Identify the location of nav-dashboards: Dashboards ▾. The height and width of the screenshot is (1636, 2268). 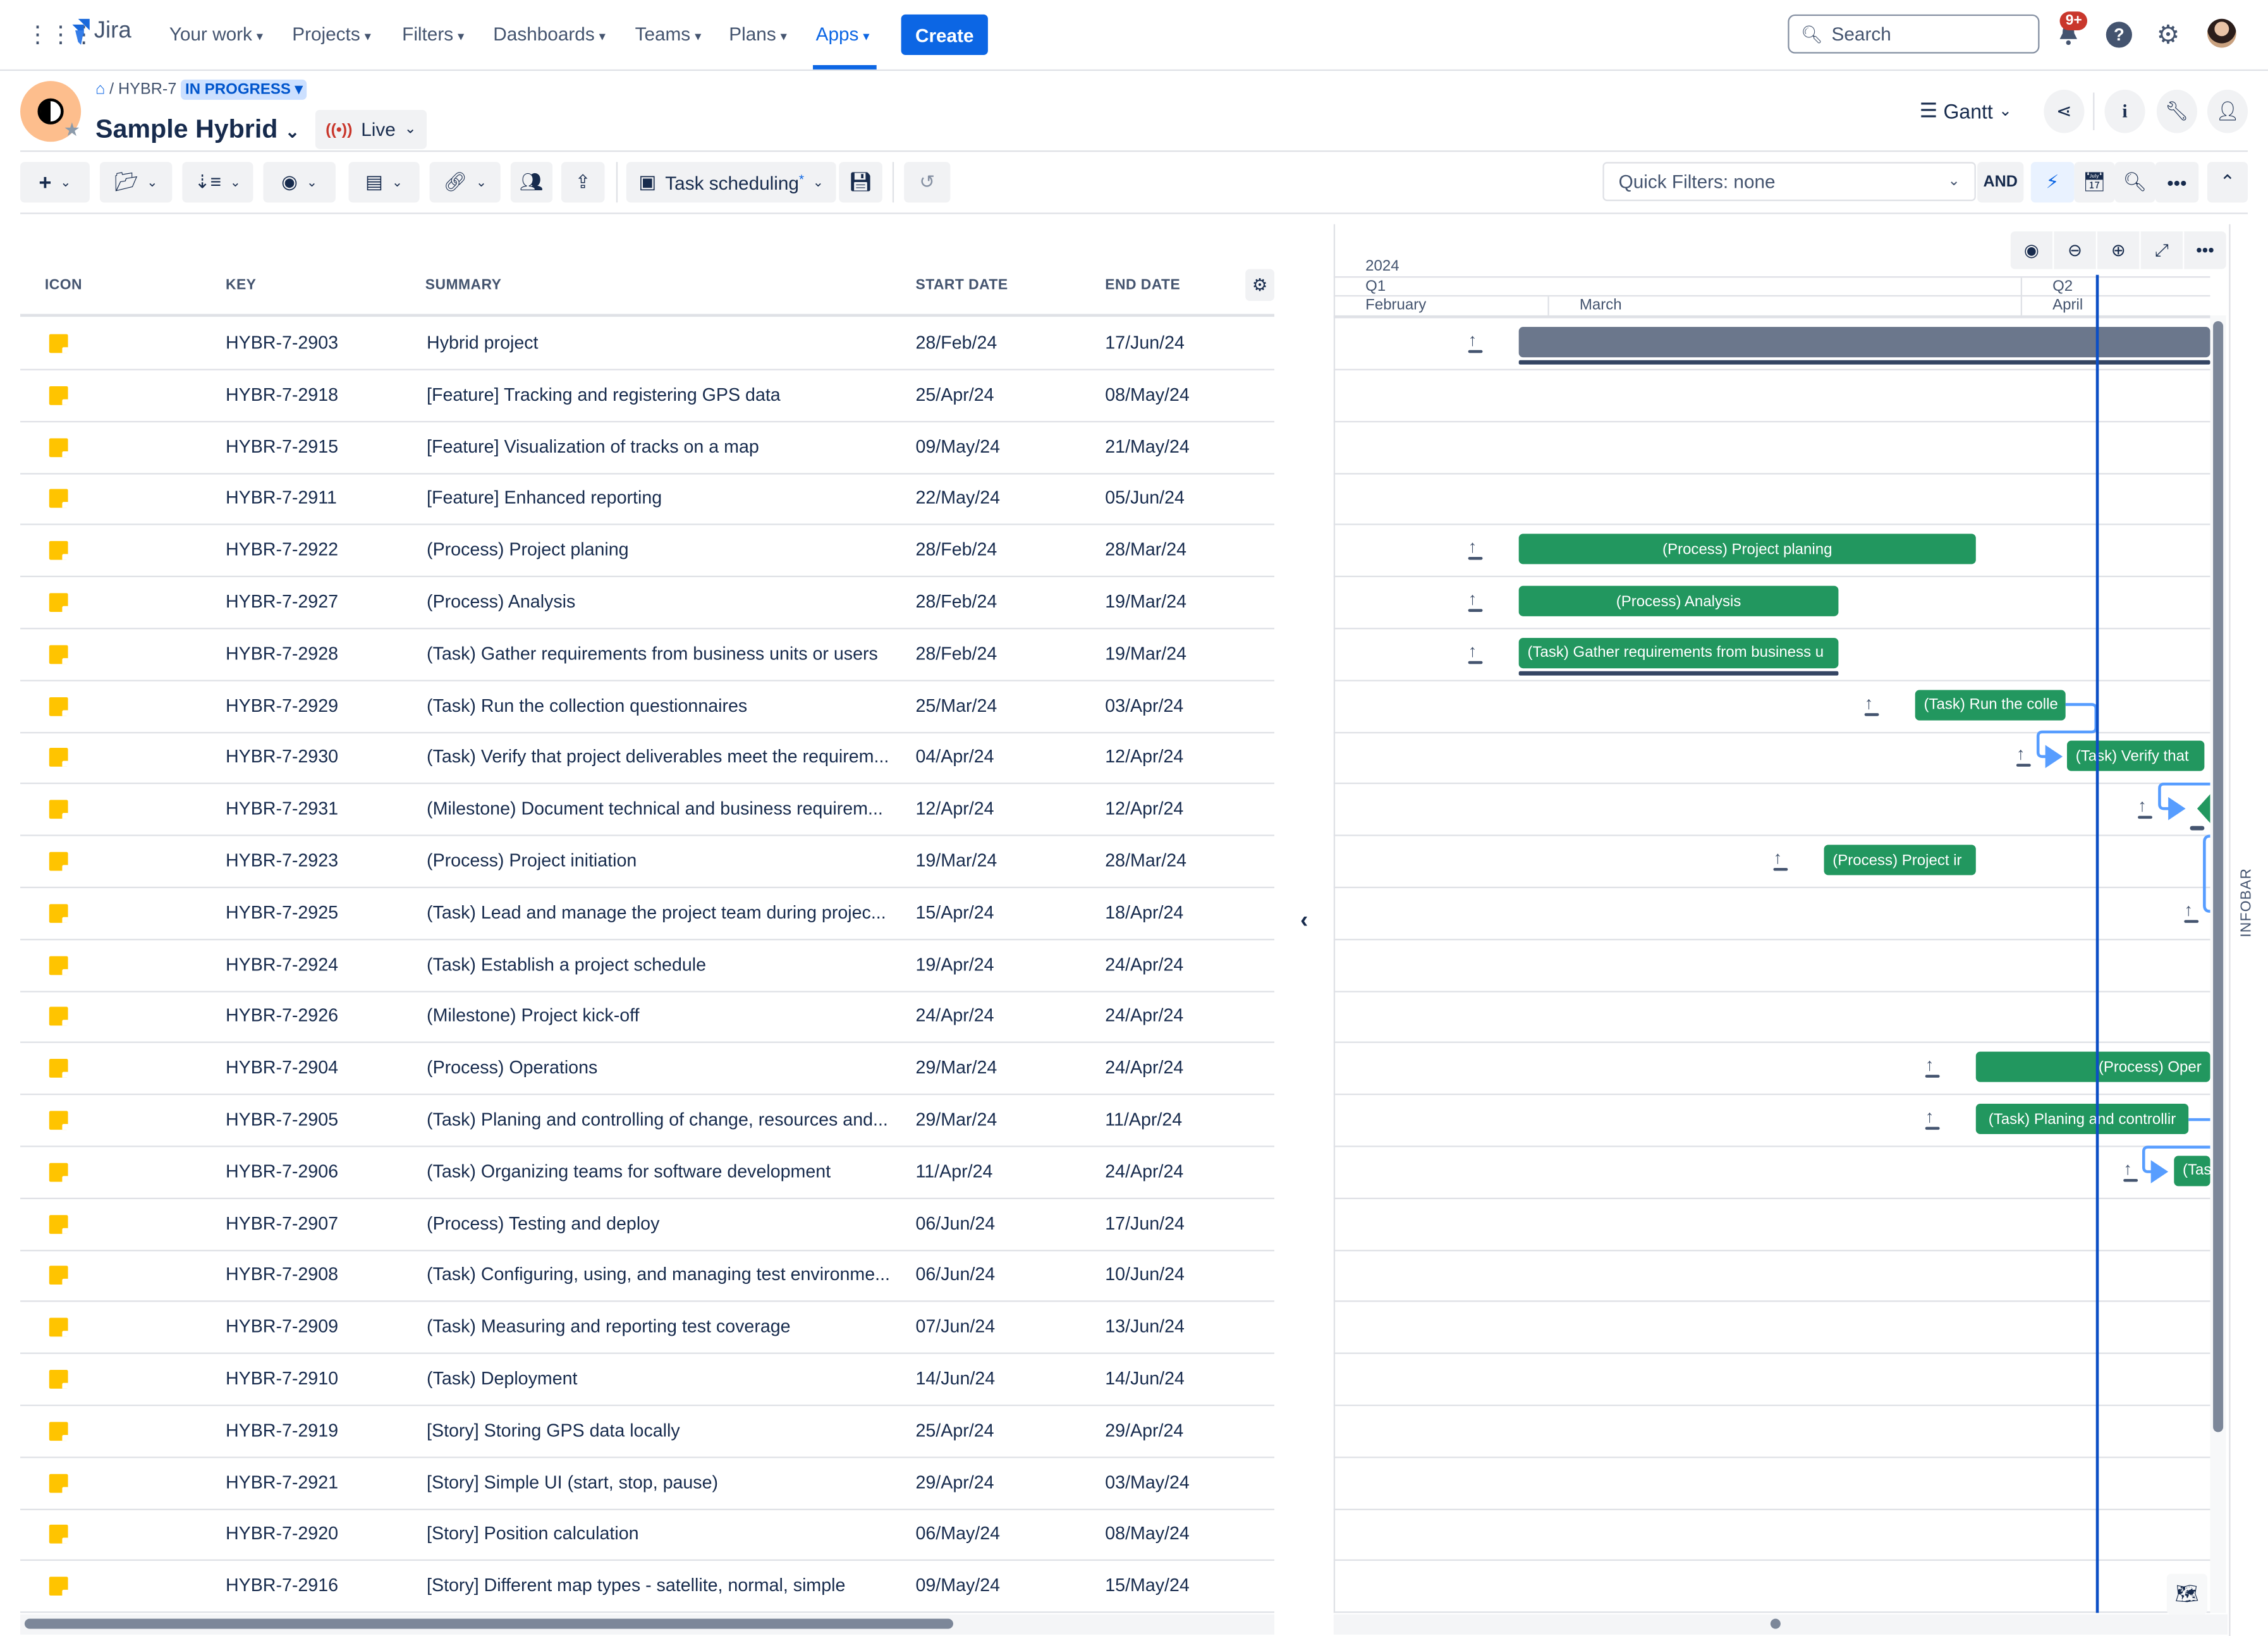
(550, 34).